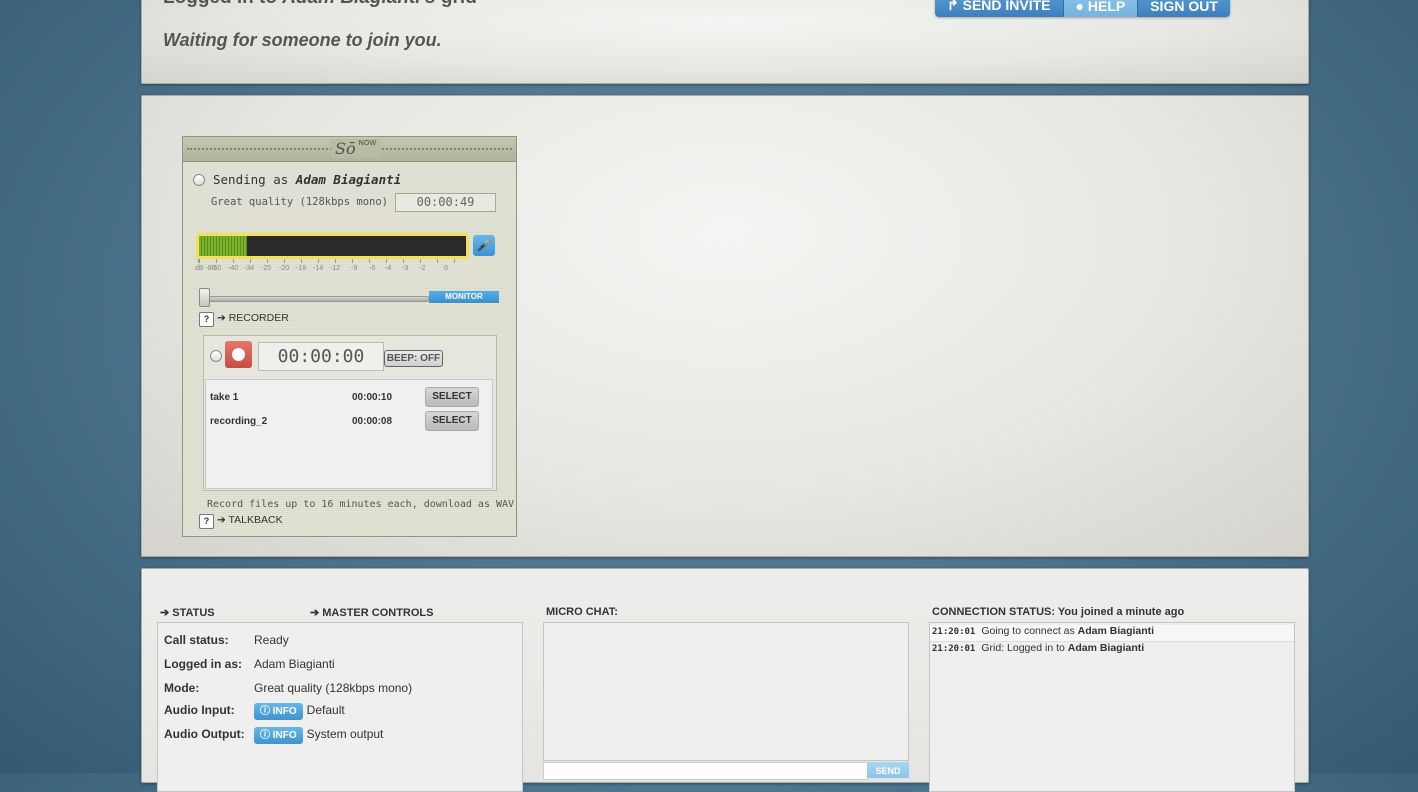  Describe the element at coordinates (446, 268) in the screenshot. I see `meter-scale-label: 0` at that location.